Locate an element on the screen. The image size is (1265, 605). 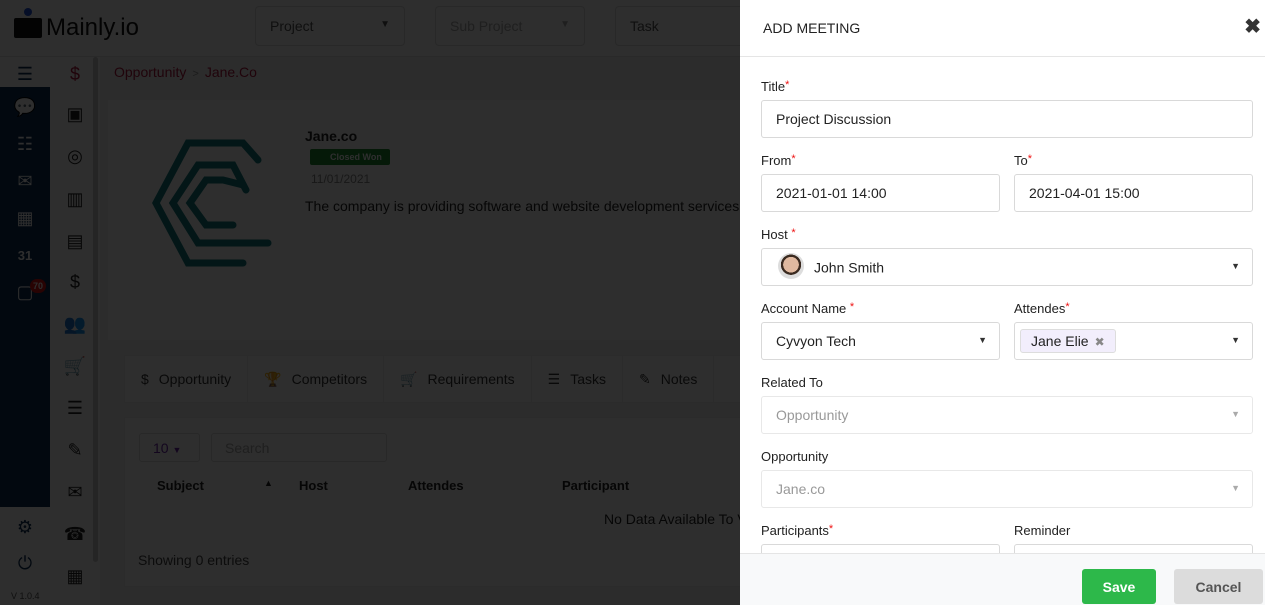
header-attendes: Attendes is located at coordinates (436, 485).